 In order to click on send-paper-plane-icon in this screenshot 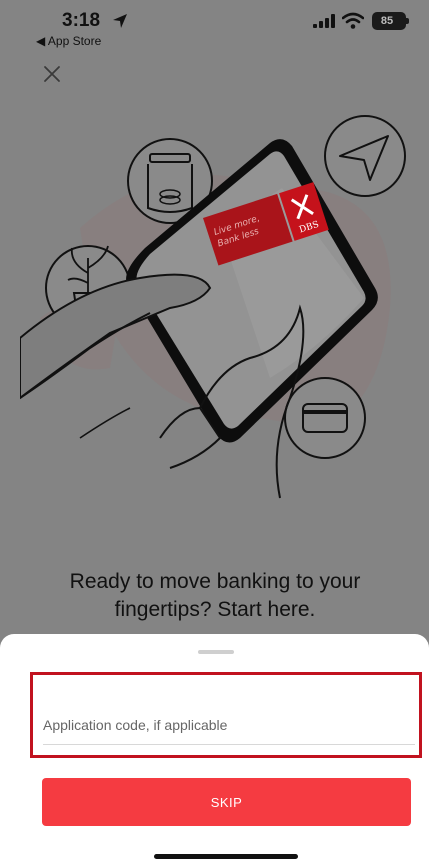, I will do `click(365, 156)`.